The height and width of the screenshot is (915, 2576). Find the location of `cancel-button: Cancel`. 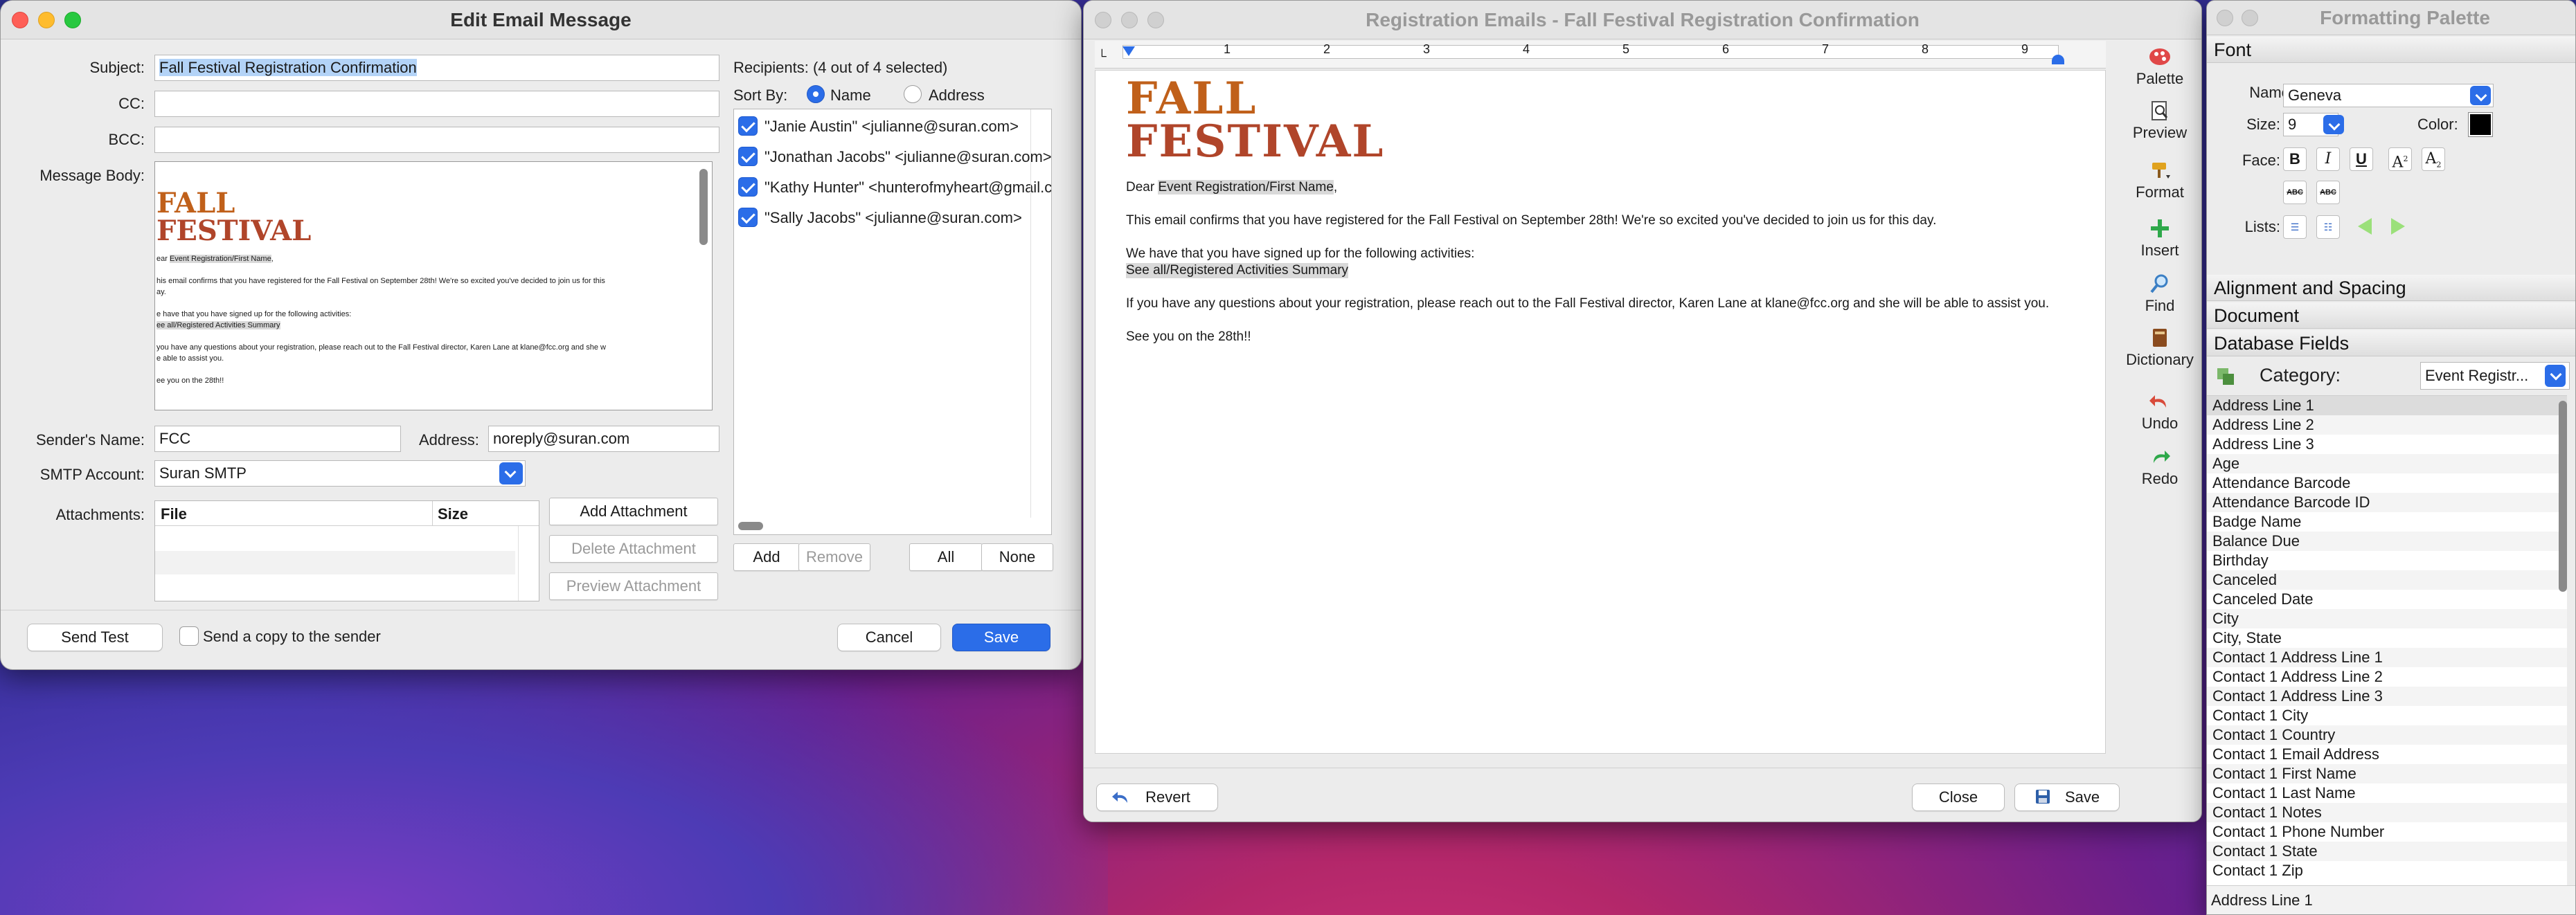

cancel-button: Cancel is located at coordinates (889, 637).